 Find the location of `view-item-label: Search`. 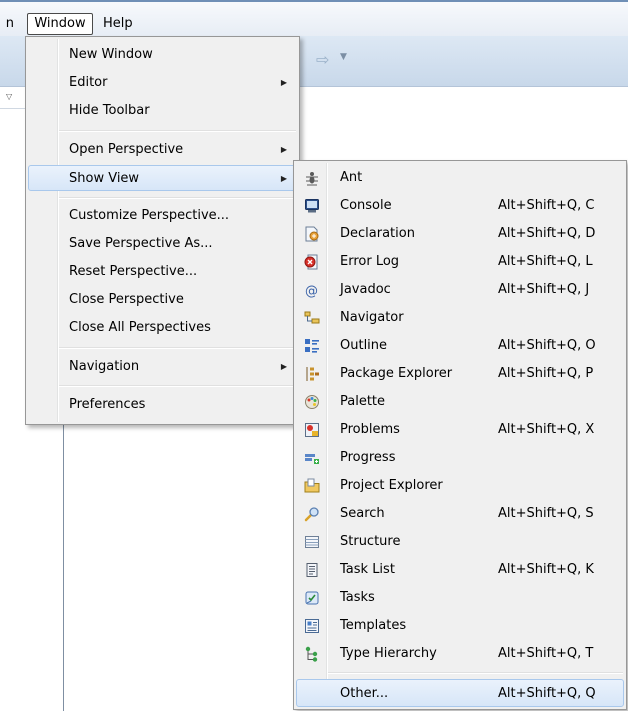

view-item-label: Search is located at coordinates (362, 513).